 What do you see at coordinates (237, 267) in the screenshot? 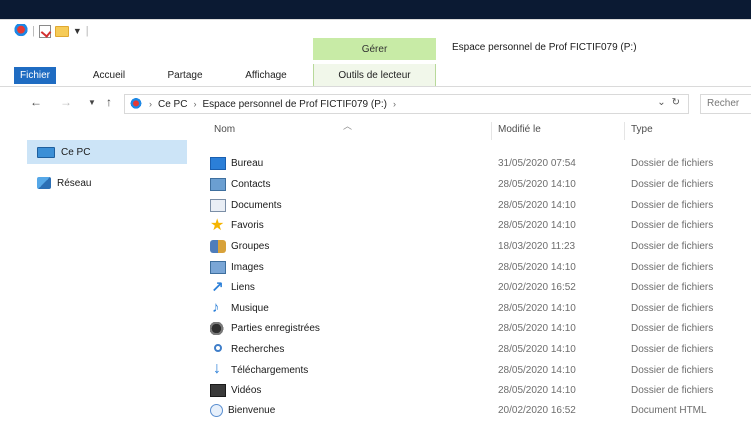
I see `file-name-cell: Images` at bounding box center [237, 267].